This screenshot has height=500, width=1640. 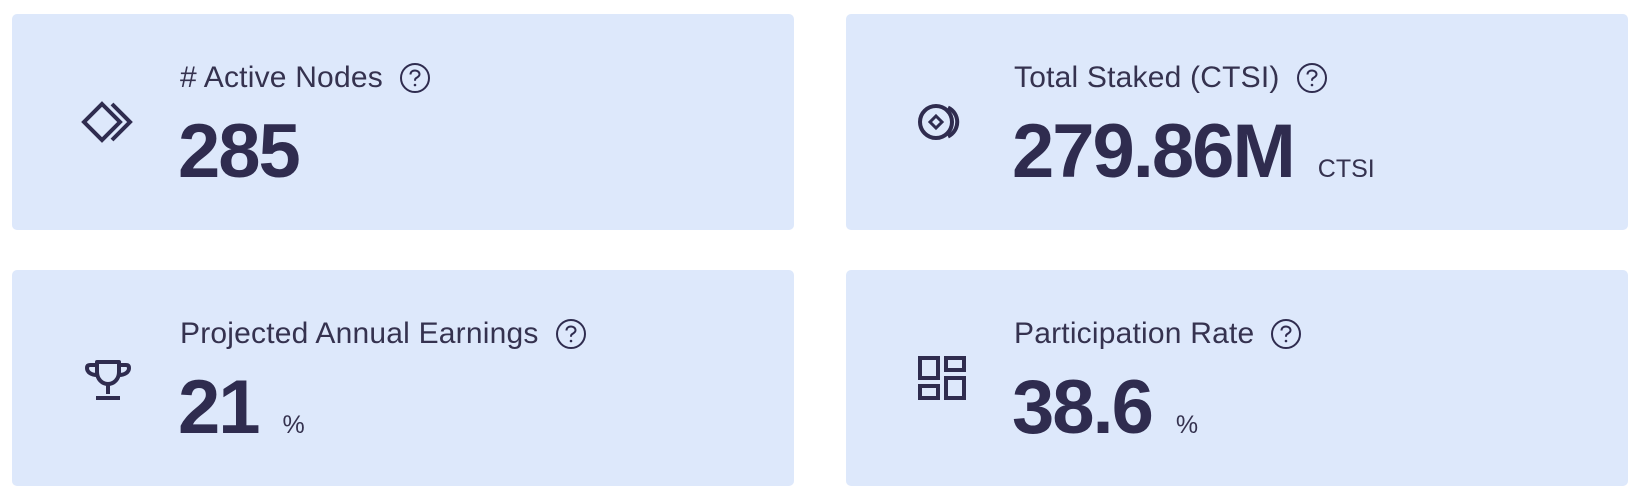 What do you see at coordinates (1083, 407) in the screenshot?
I see `stat-value: 38.6` at bounding box center [1083, 407].